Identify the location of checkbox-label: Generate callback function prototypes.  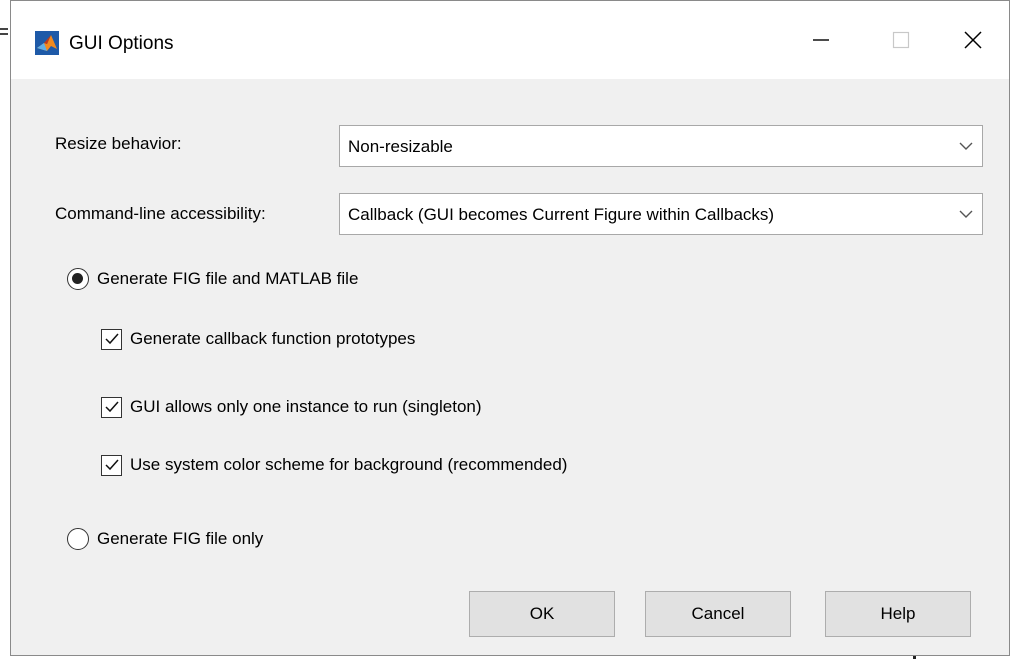
(273, 338).